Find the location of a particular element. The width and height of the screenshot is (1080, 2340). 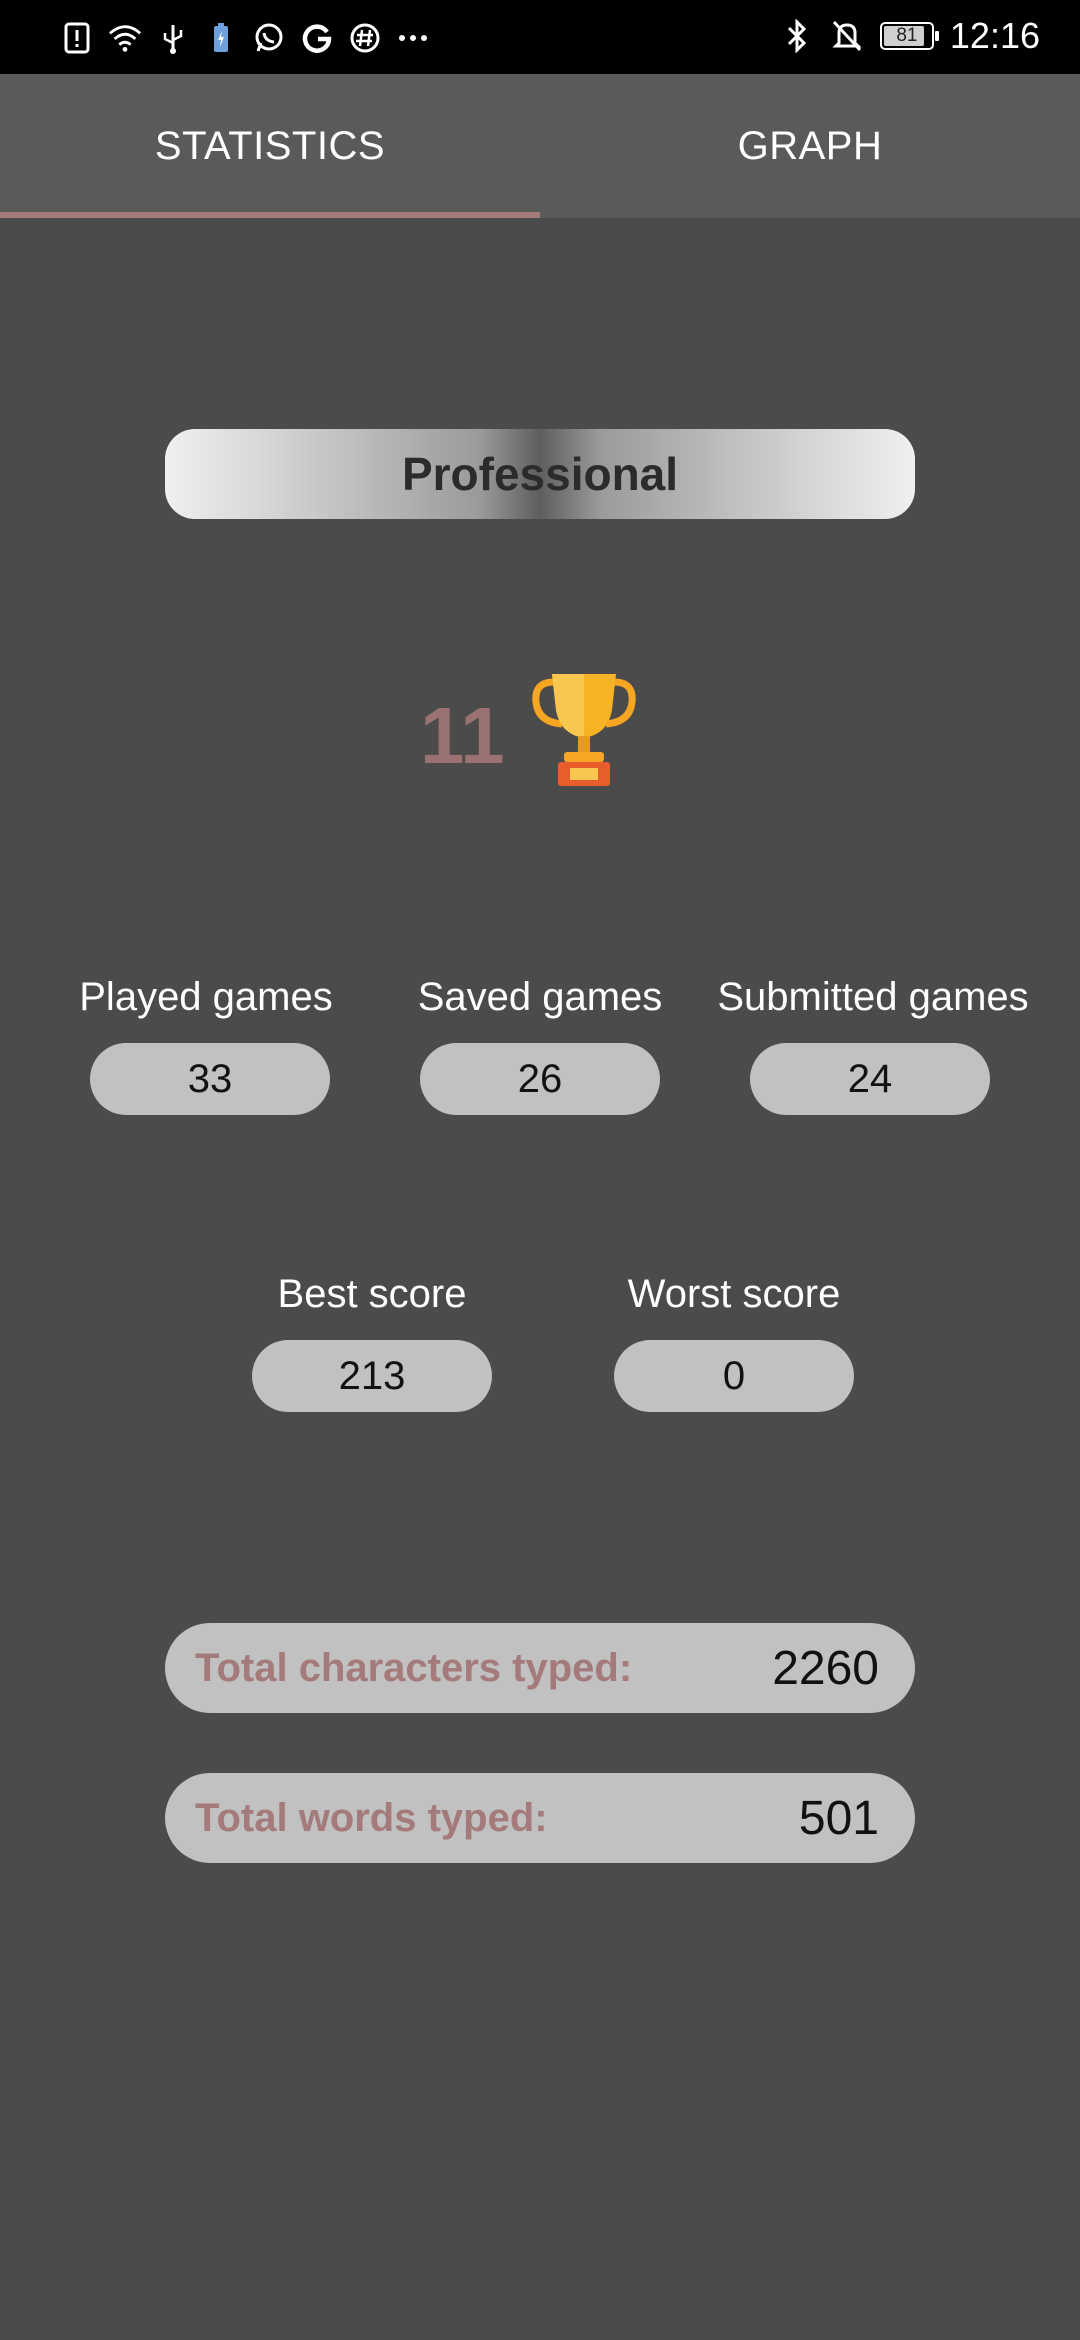

google-icon is located at coordinates (317, 38).